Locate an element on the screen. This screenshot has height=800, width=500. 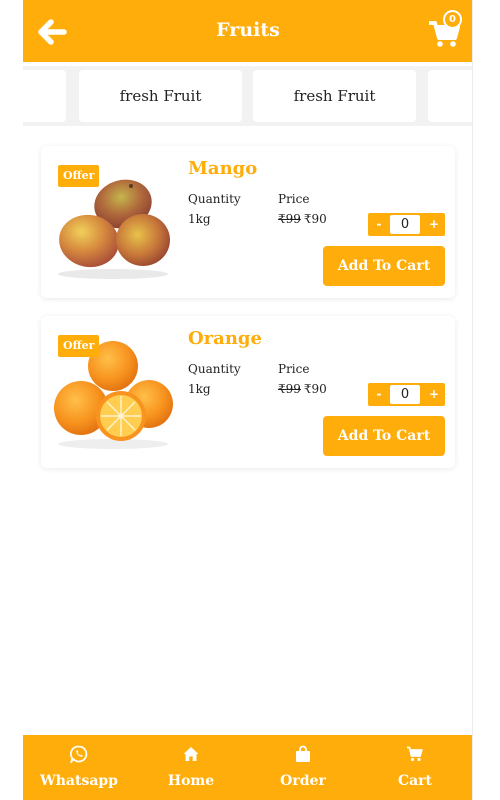
page-title: Fruits is located at coordinates (248, 30).